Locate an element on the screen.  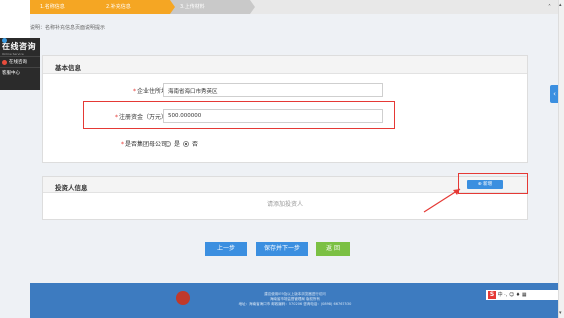
address-row: *企业住所地: 海南省海口市秀英区 is located at coordinates (286, 90).